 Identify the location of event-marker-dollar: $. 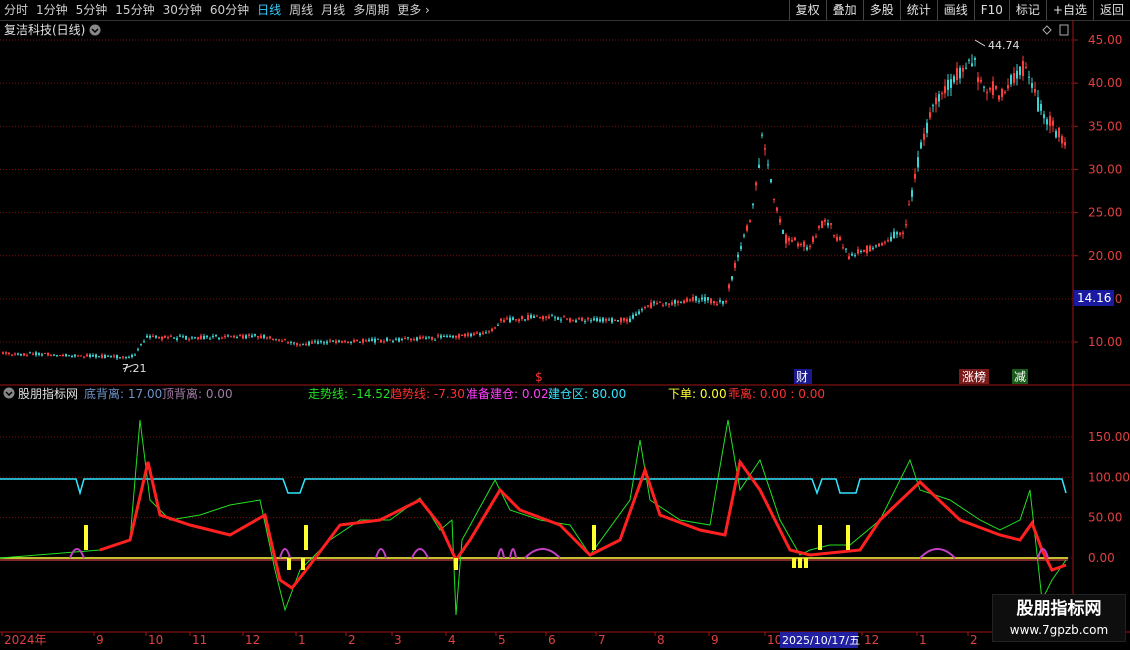
(539, 377).